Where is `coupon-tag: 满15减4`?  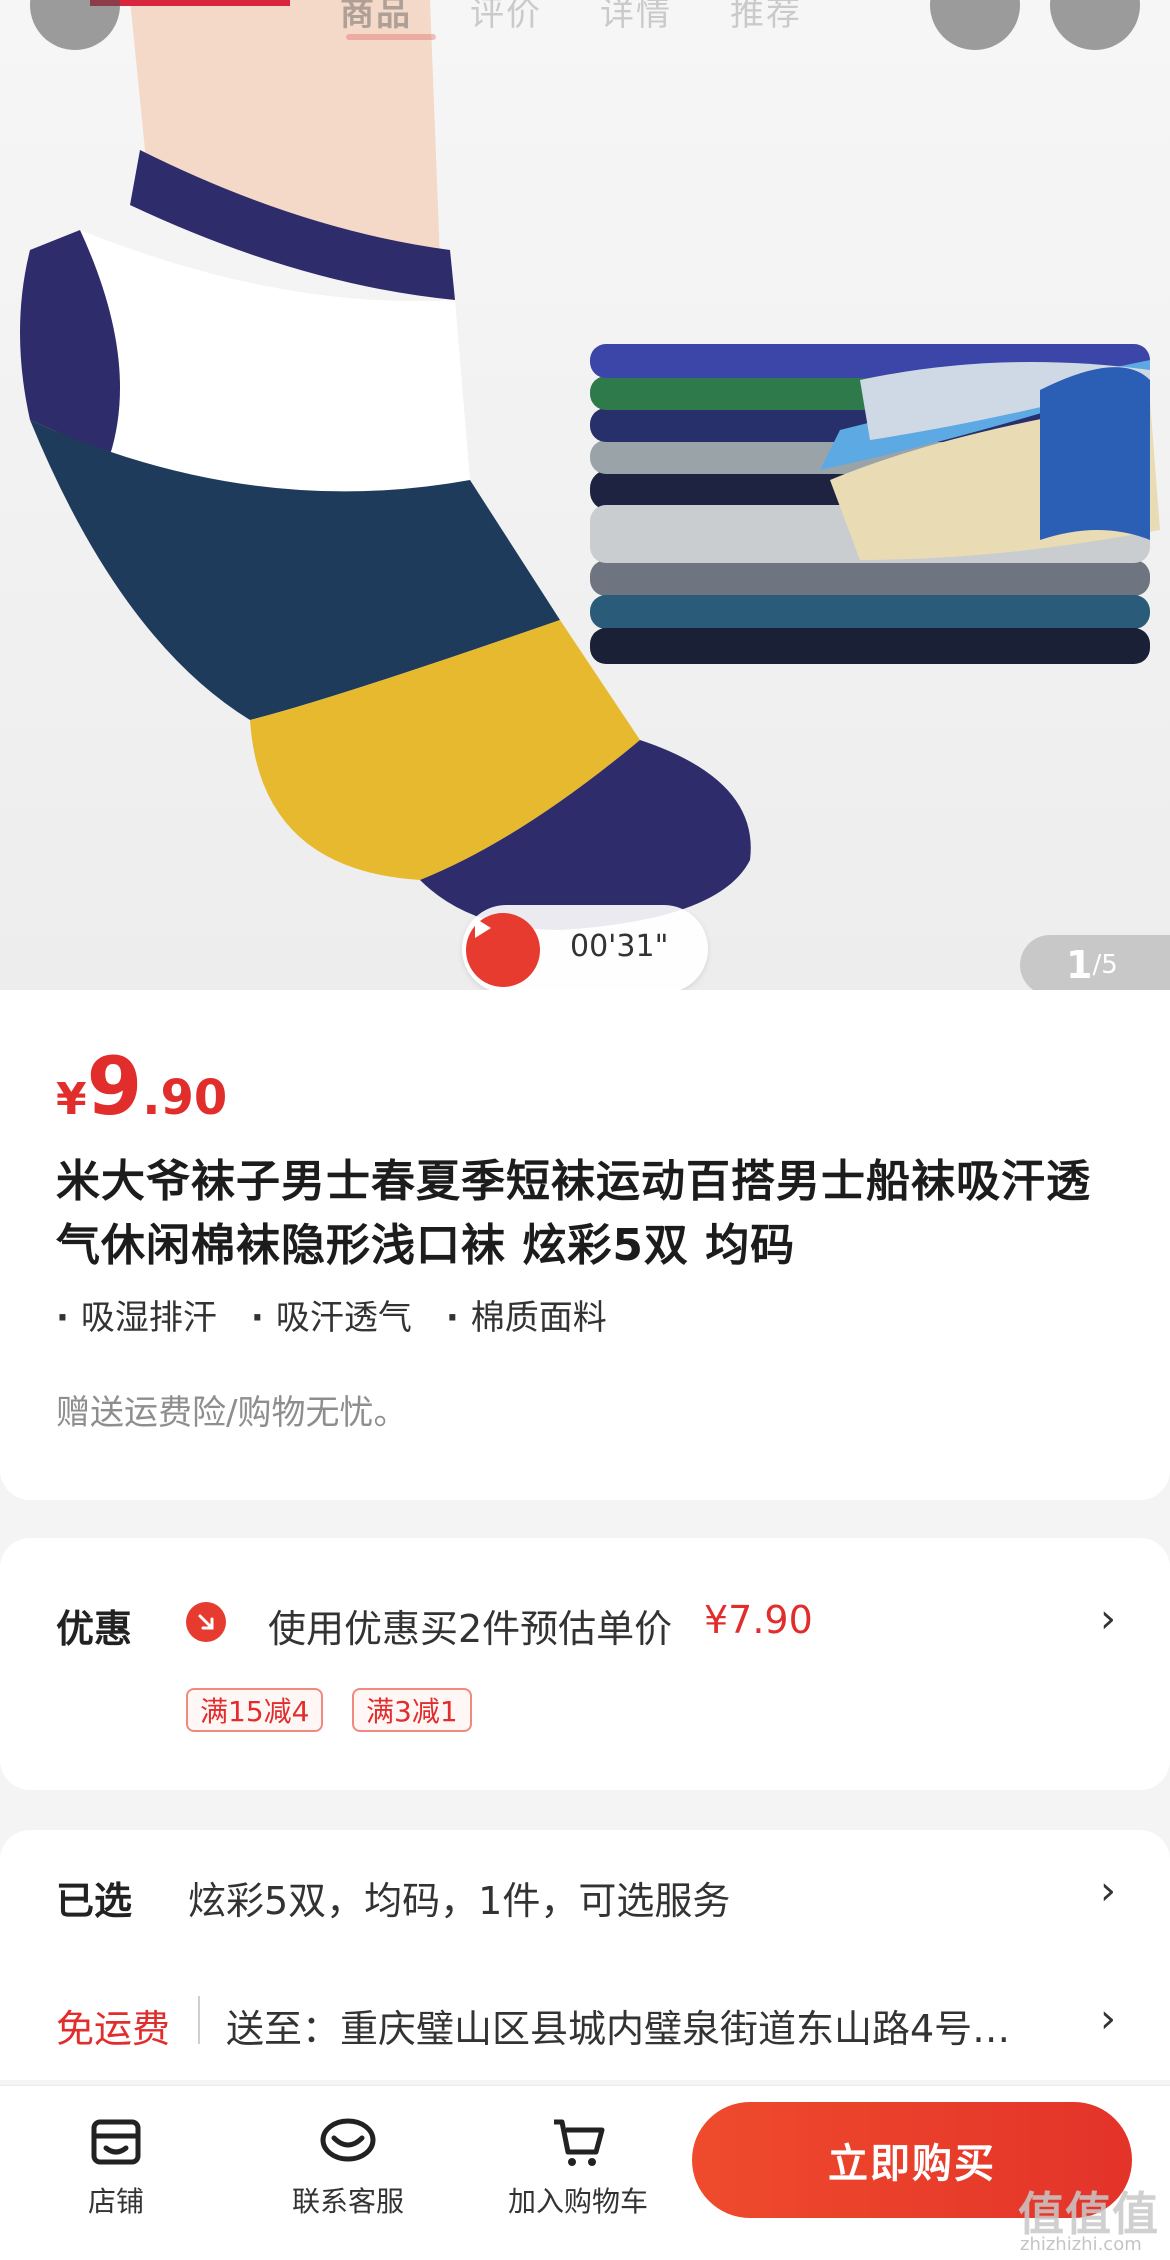 coupon-tag: 满15减4 is located at coordinates (255, 1710).